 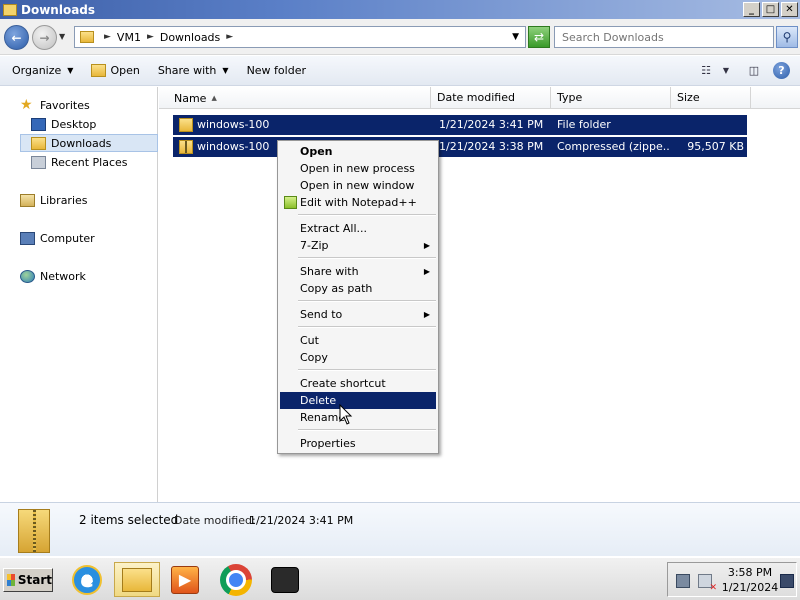 I want to click on computer-icon, so click(x=27, y=238).